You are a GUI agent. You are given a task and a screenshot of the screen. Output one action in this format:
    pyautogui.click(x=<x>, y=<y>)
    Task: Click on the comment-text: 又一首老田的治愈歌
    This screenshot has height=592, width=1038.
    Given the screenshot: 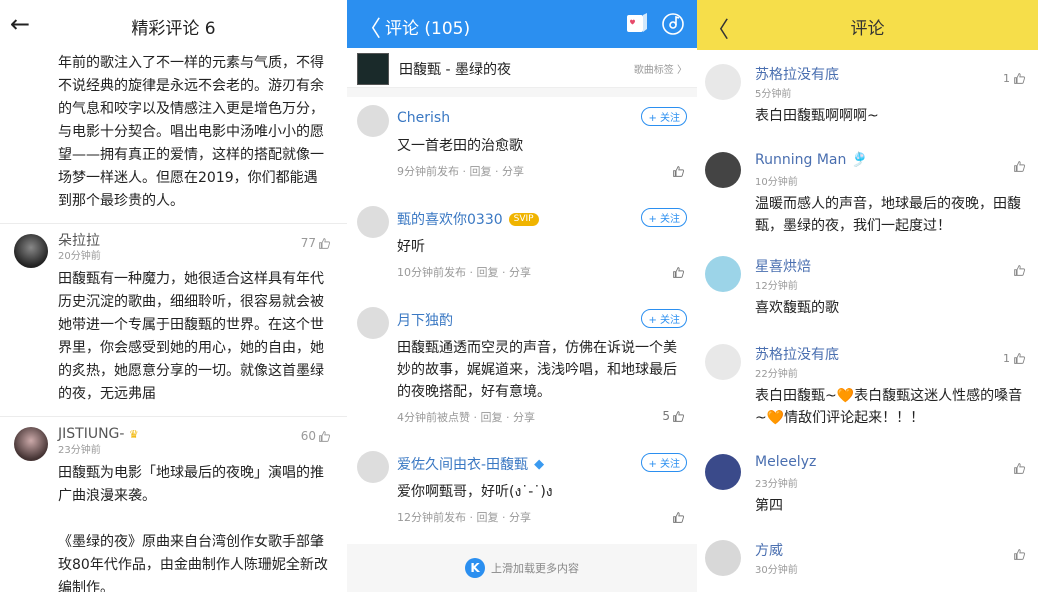 What is the action you would take?
    pyautogui.click(x=460, y=146)
    